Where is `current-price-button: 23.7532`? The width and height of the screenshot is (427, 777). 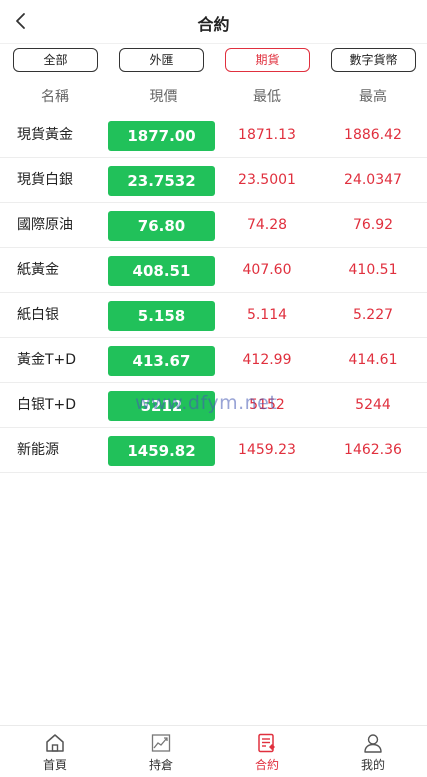 current-price-button: 23.7532 is located at coordinates (161, 181).